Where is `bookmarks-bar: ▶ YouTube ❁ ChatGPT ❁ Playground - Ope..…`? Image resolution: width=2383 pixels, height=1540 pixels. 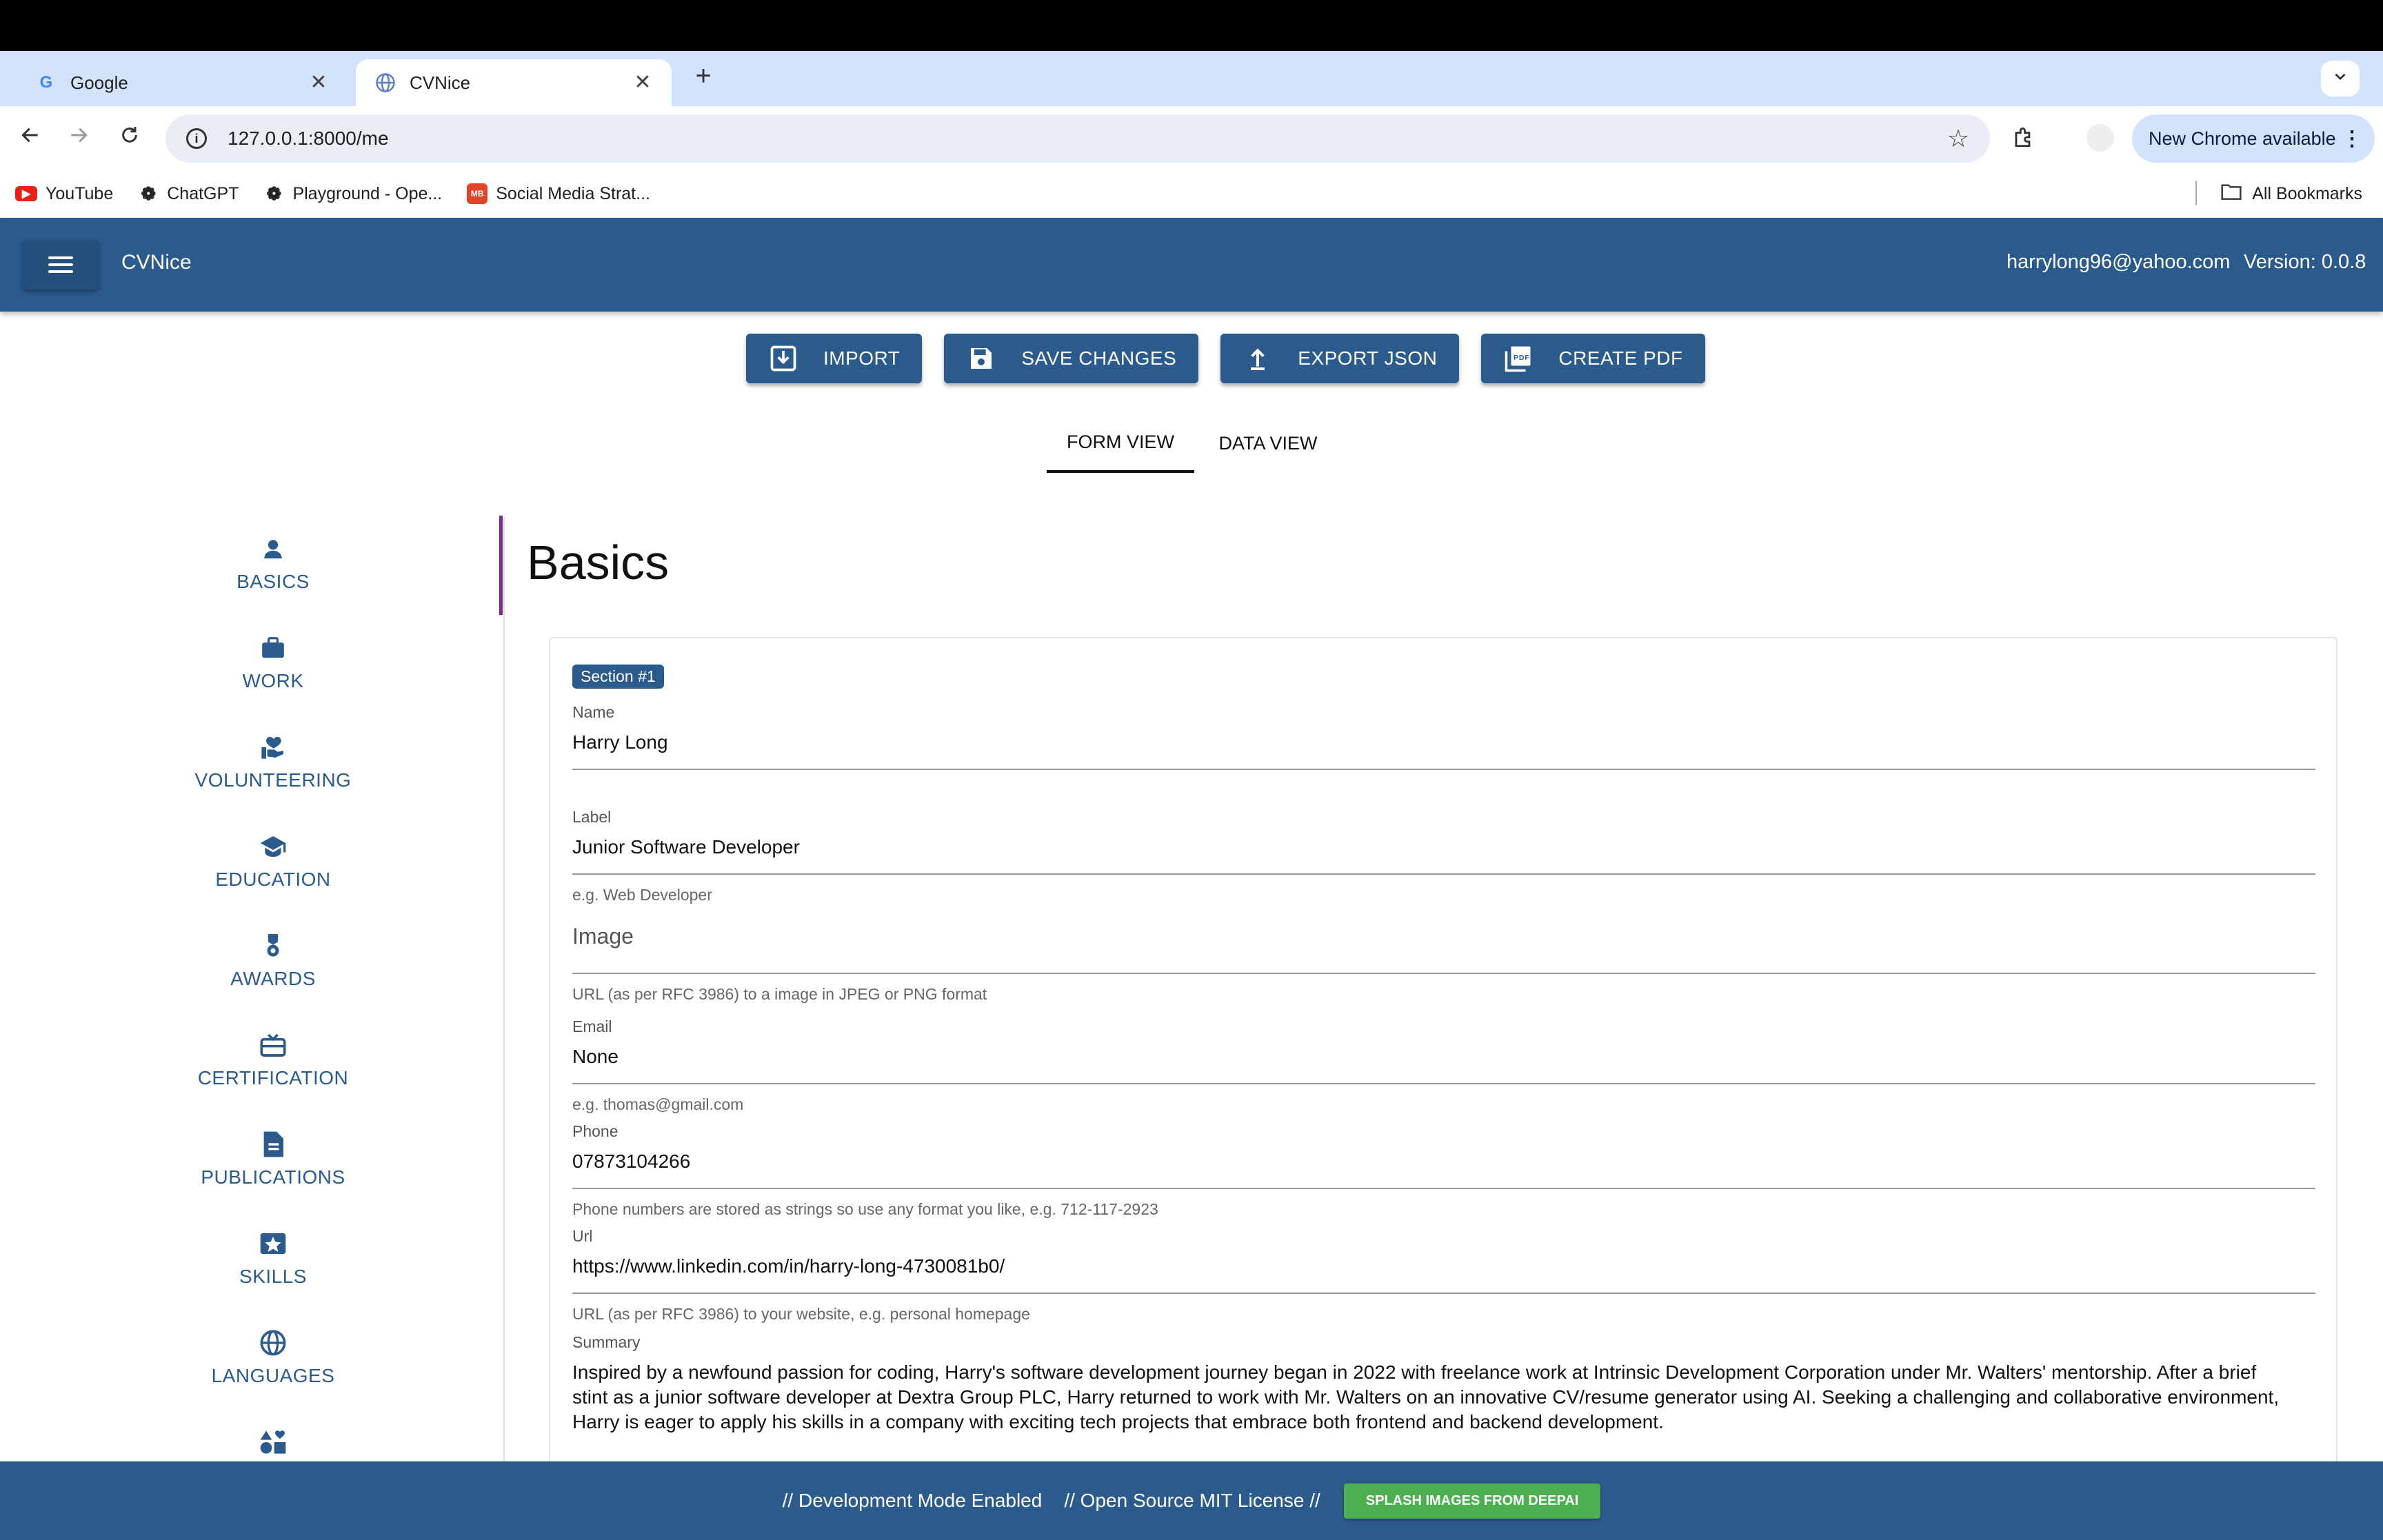 bookmarks-bar: ▶ YouTube ❁ ChatGPT ❁ Playground - Ope..… is located at coordinates (1191, 194).